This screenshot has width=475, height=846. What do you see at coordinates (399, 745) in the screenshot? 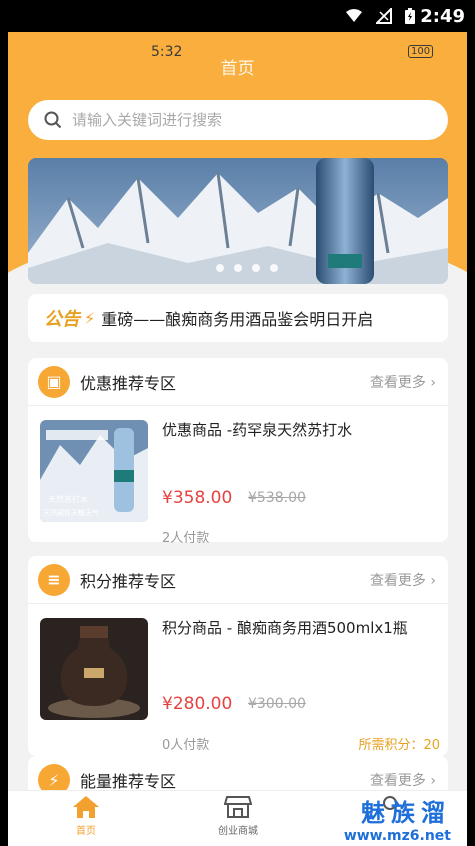
I see `required-points: 所需积分：20` at bounding box center [399, 745].